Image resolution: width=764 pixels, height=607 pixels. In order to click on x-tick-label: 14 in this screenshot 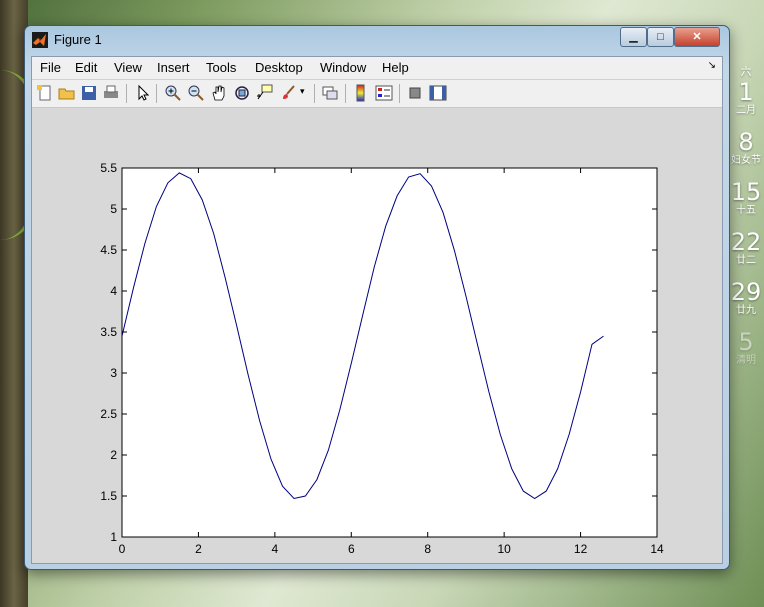, I will do `click(657, 549)`.